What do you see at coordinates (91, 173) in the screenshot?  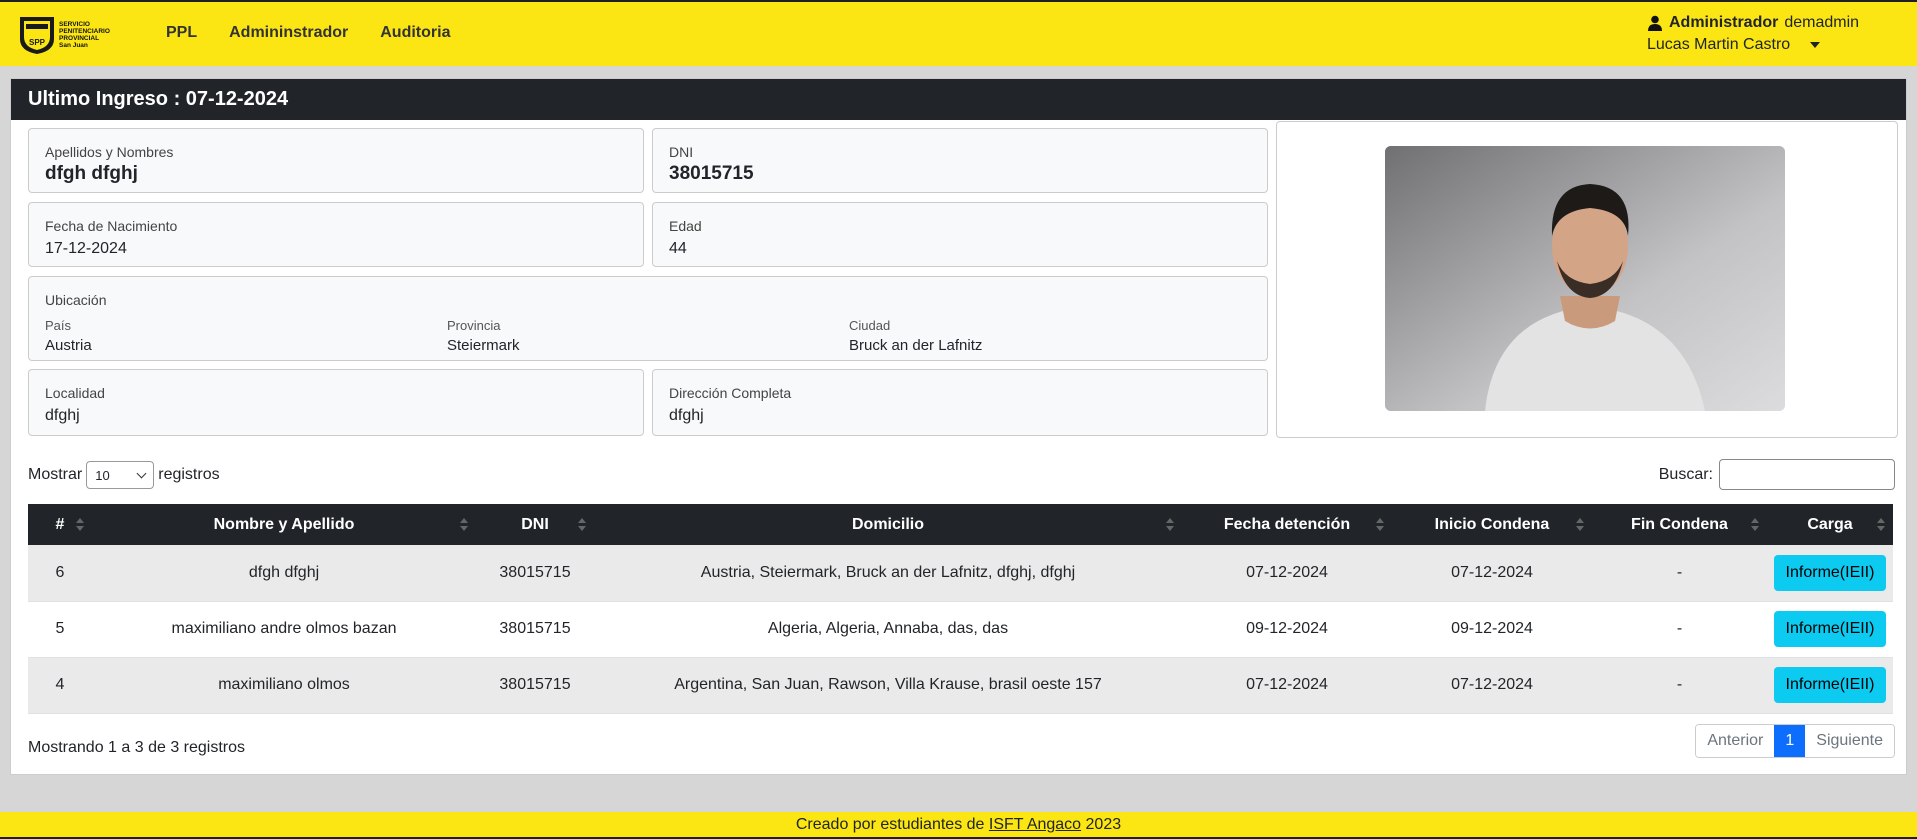 I see `apellidos-value: dfgh dfghj` at bounding box center [91, 173].